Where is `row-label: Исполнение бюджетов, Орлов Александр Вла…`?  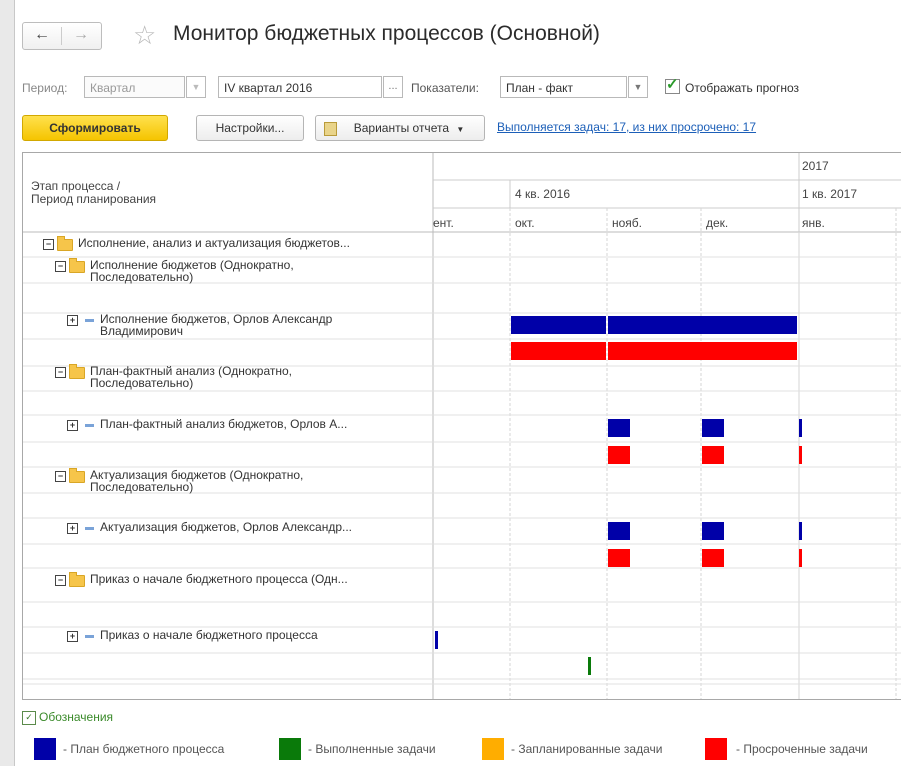 row-label: Исполнение бюджетов, Орлов Александр Вла… is located at coordinates (216, 325).